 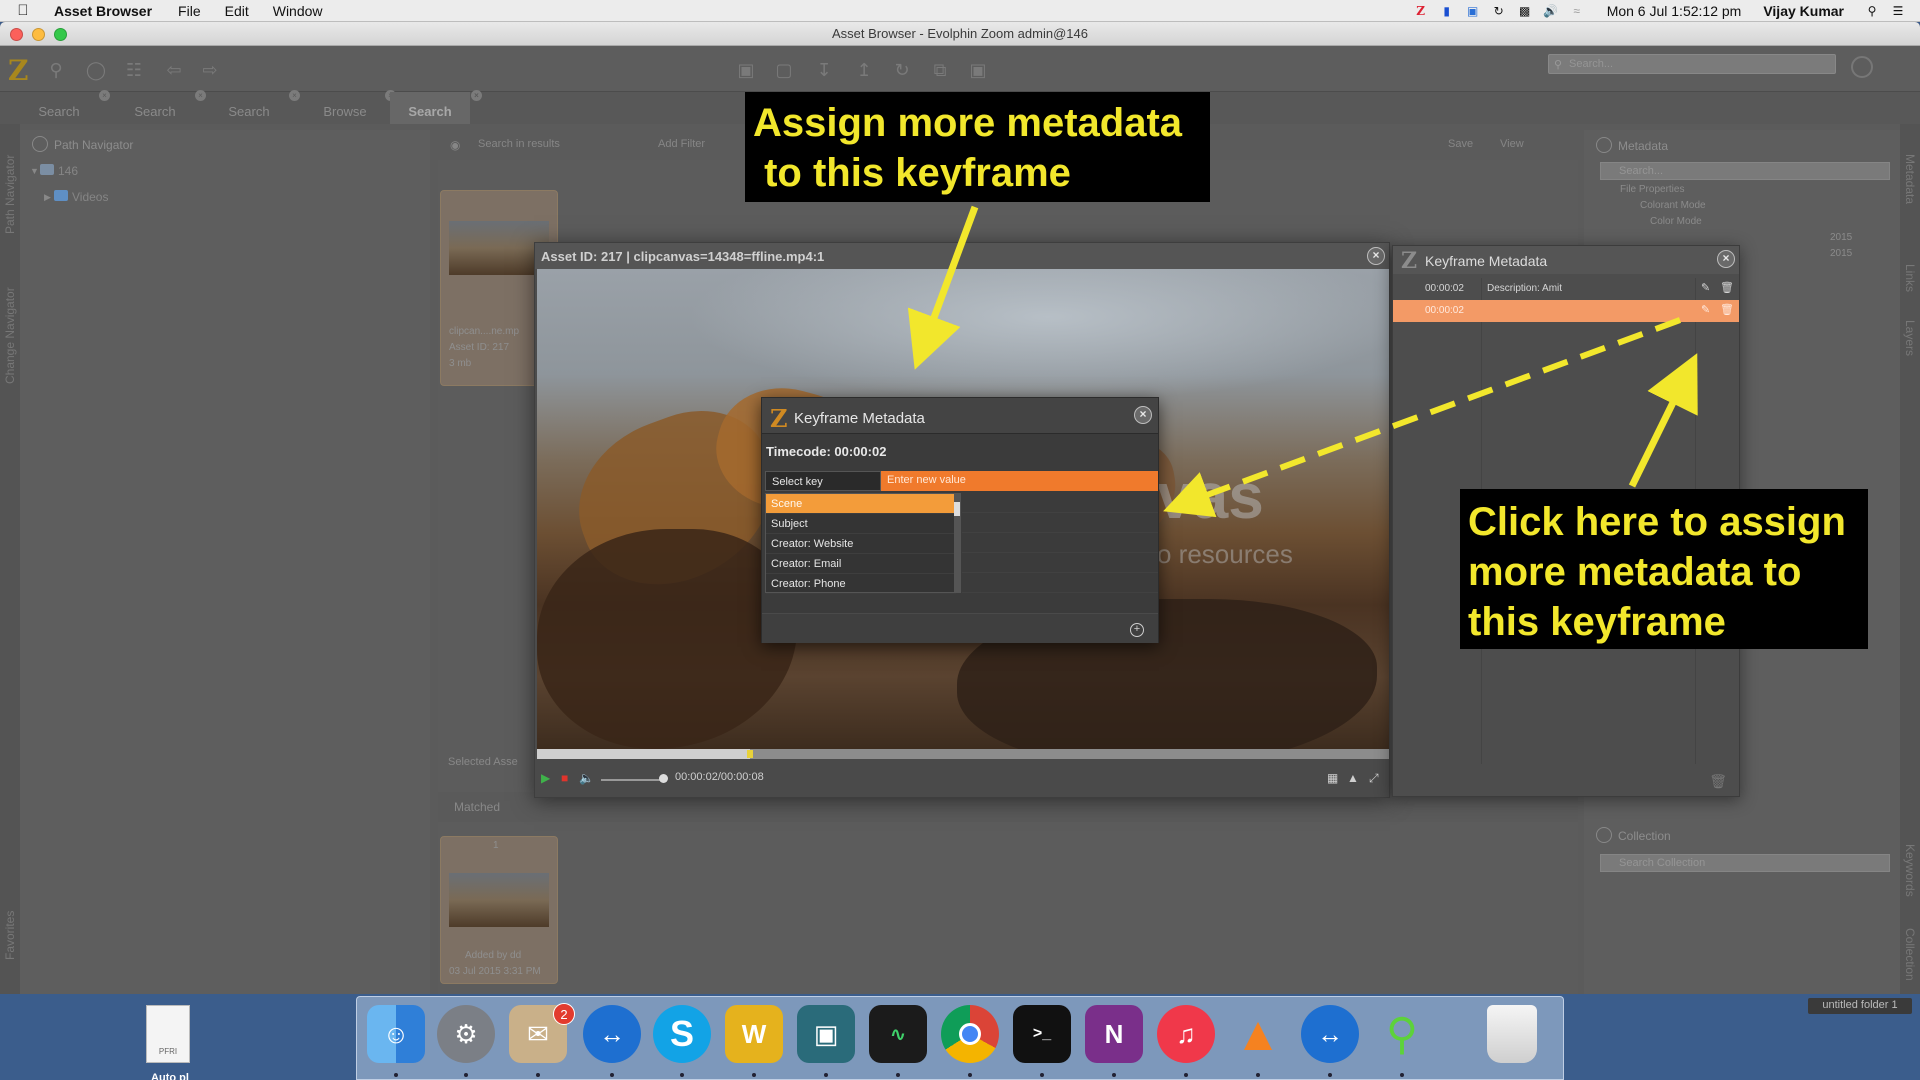 I want to click on add-metadata-button: +, so click(x=1137, y=630).